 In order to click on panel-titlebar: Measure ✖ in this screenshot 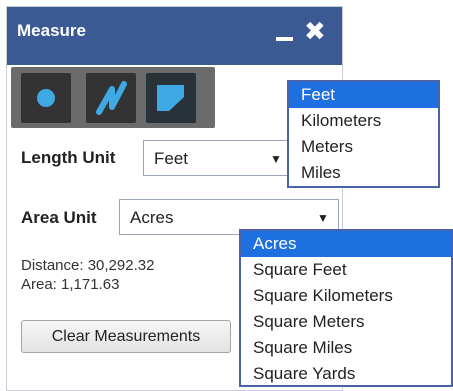, I will do `click(174, 36)`.